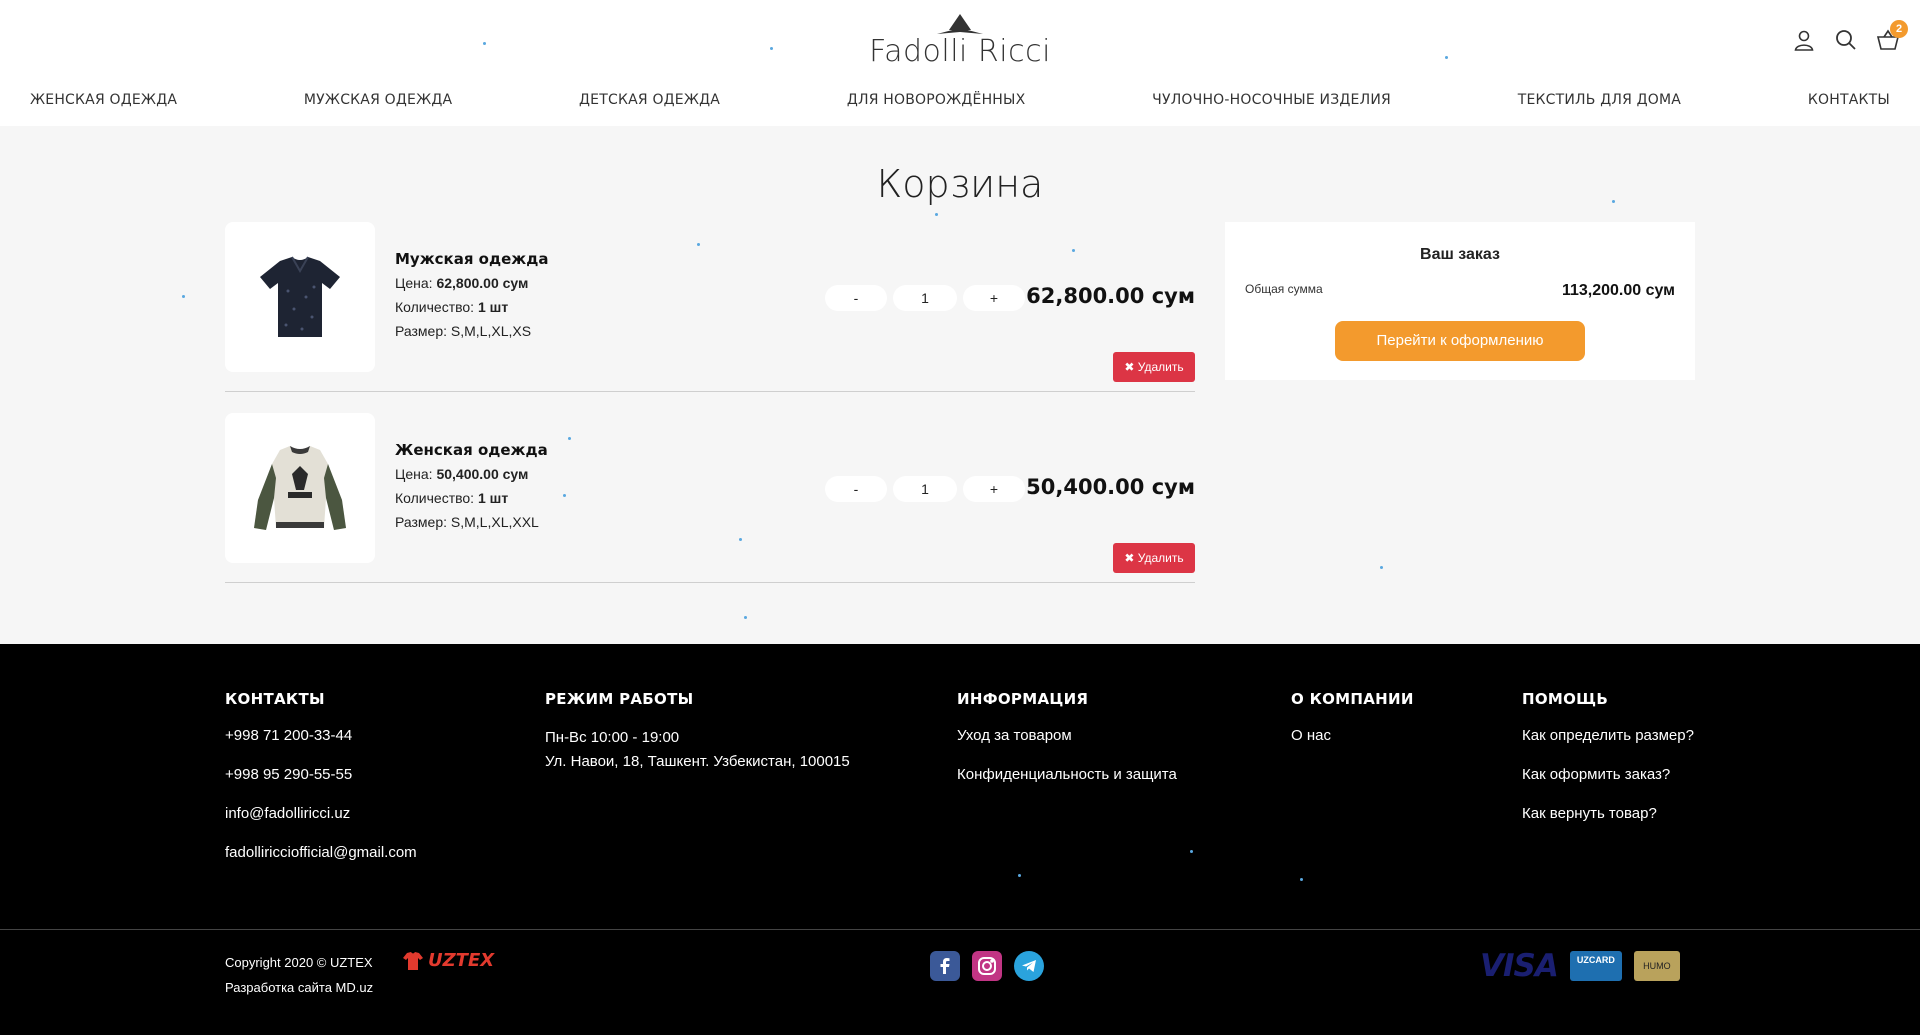 The width and height of the screenshot is (1920, 1035). What do you see at coordinates (1284, 289) in the screenshot?
I see `order-total-label: Общая сумма` at bounding box center [1284, 289].